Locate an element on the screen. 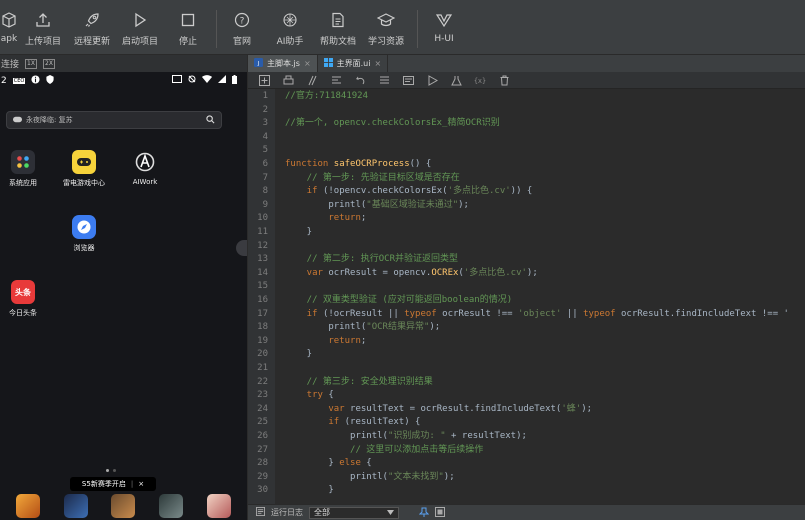  code-line: 25 if (resultText) { is located at coordinates (526, 422).